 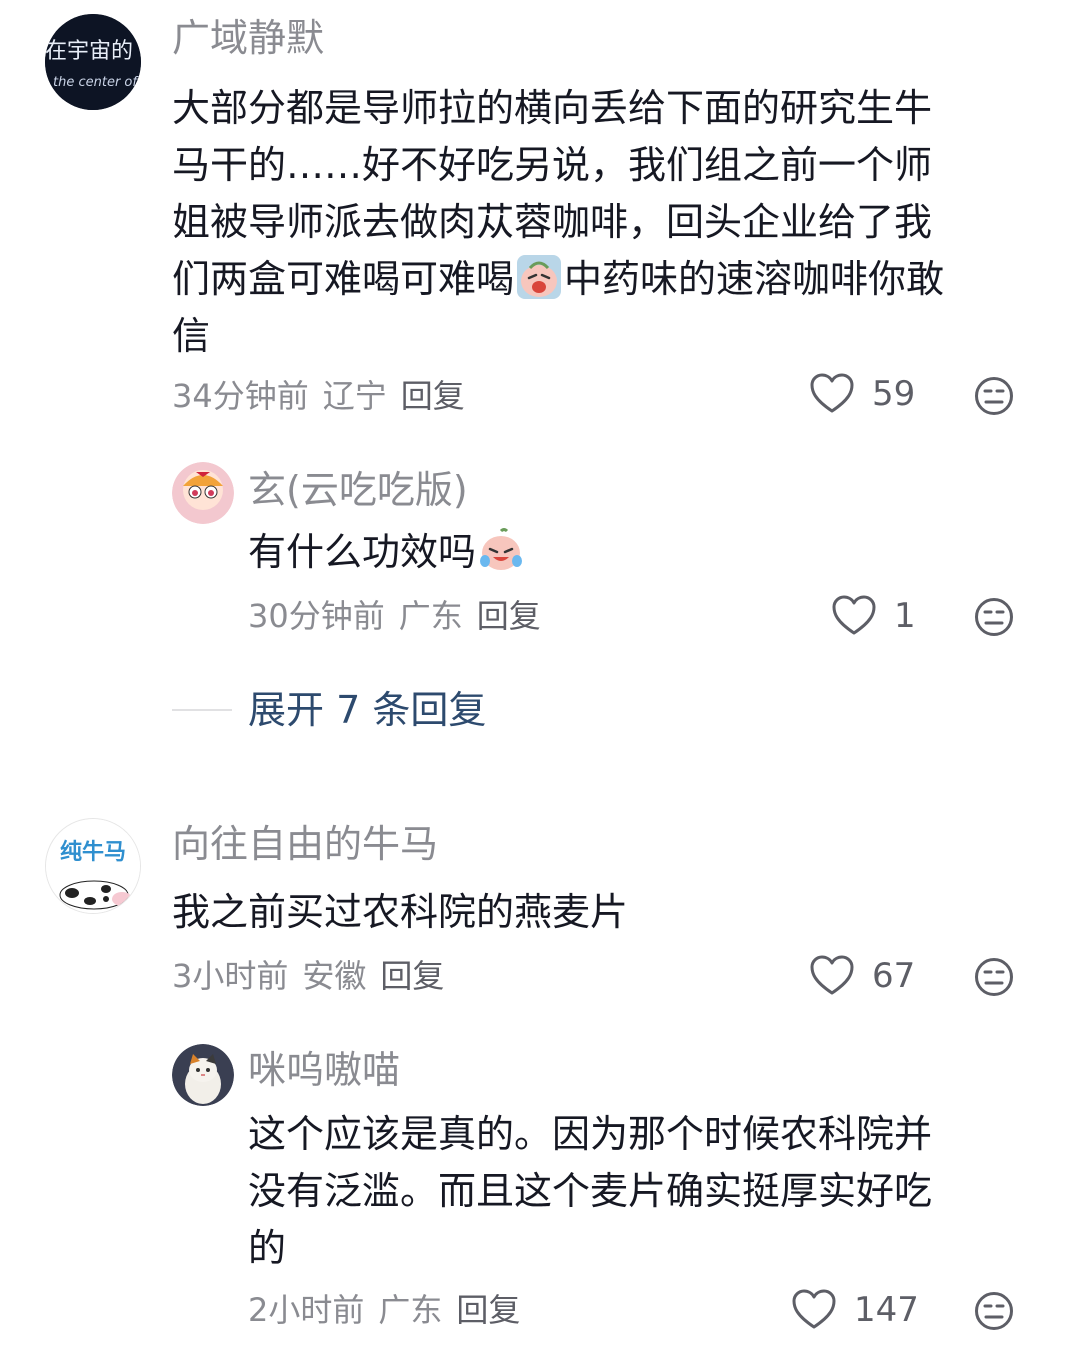 I want to click on comment-line-part: 有什么功效吗, so click(x=362, y=552).